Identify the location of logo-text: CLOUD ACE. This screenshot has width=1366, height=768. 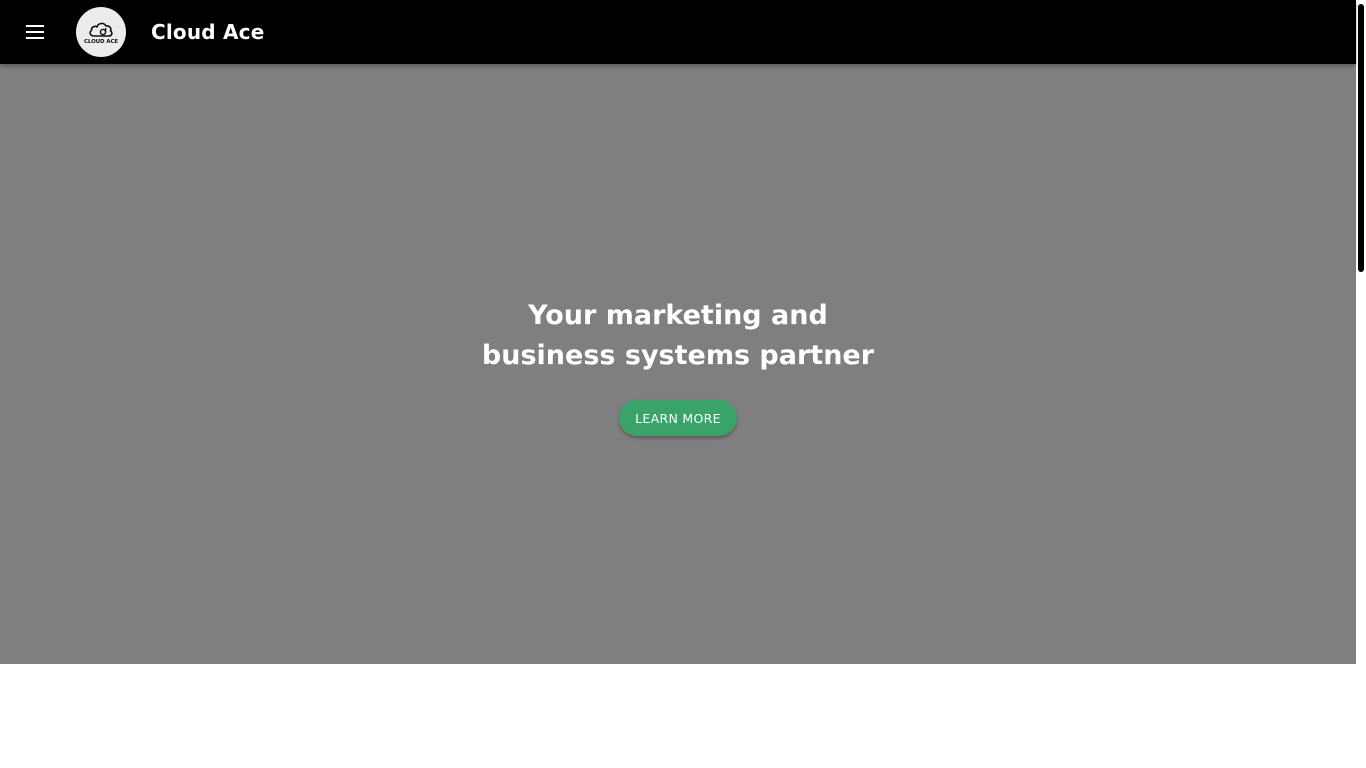
(101, 41).